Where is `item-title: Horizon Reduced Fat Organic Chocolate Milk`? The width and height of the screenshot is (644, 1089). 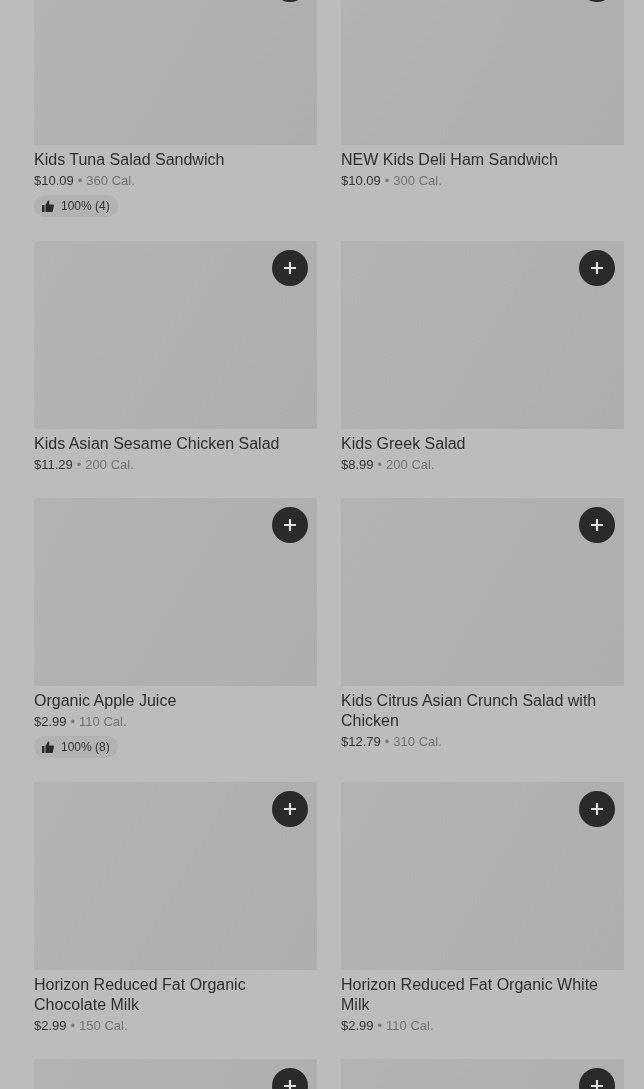 item-title: Horizon Reduced Fat Organic Chocolate Milk is located at coordinates (140, 995).